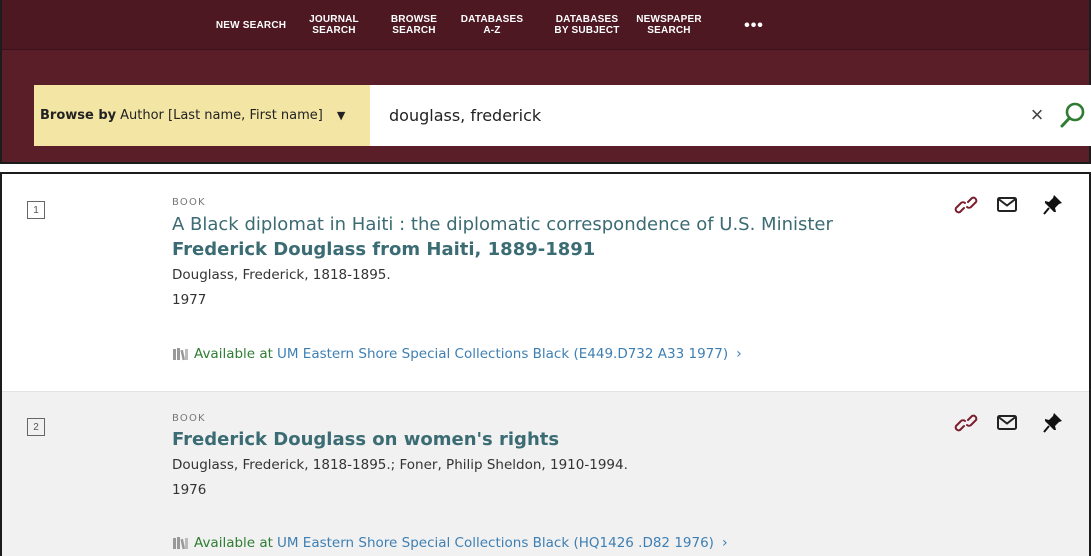 The height and width of the screenshot is (556, 1091). What do you see at coordinates (414, 19) in the screenshot?
I see `nav-label: BROWSE` at bounding box center [414, 19].